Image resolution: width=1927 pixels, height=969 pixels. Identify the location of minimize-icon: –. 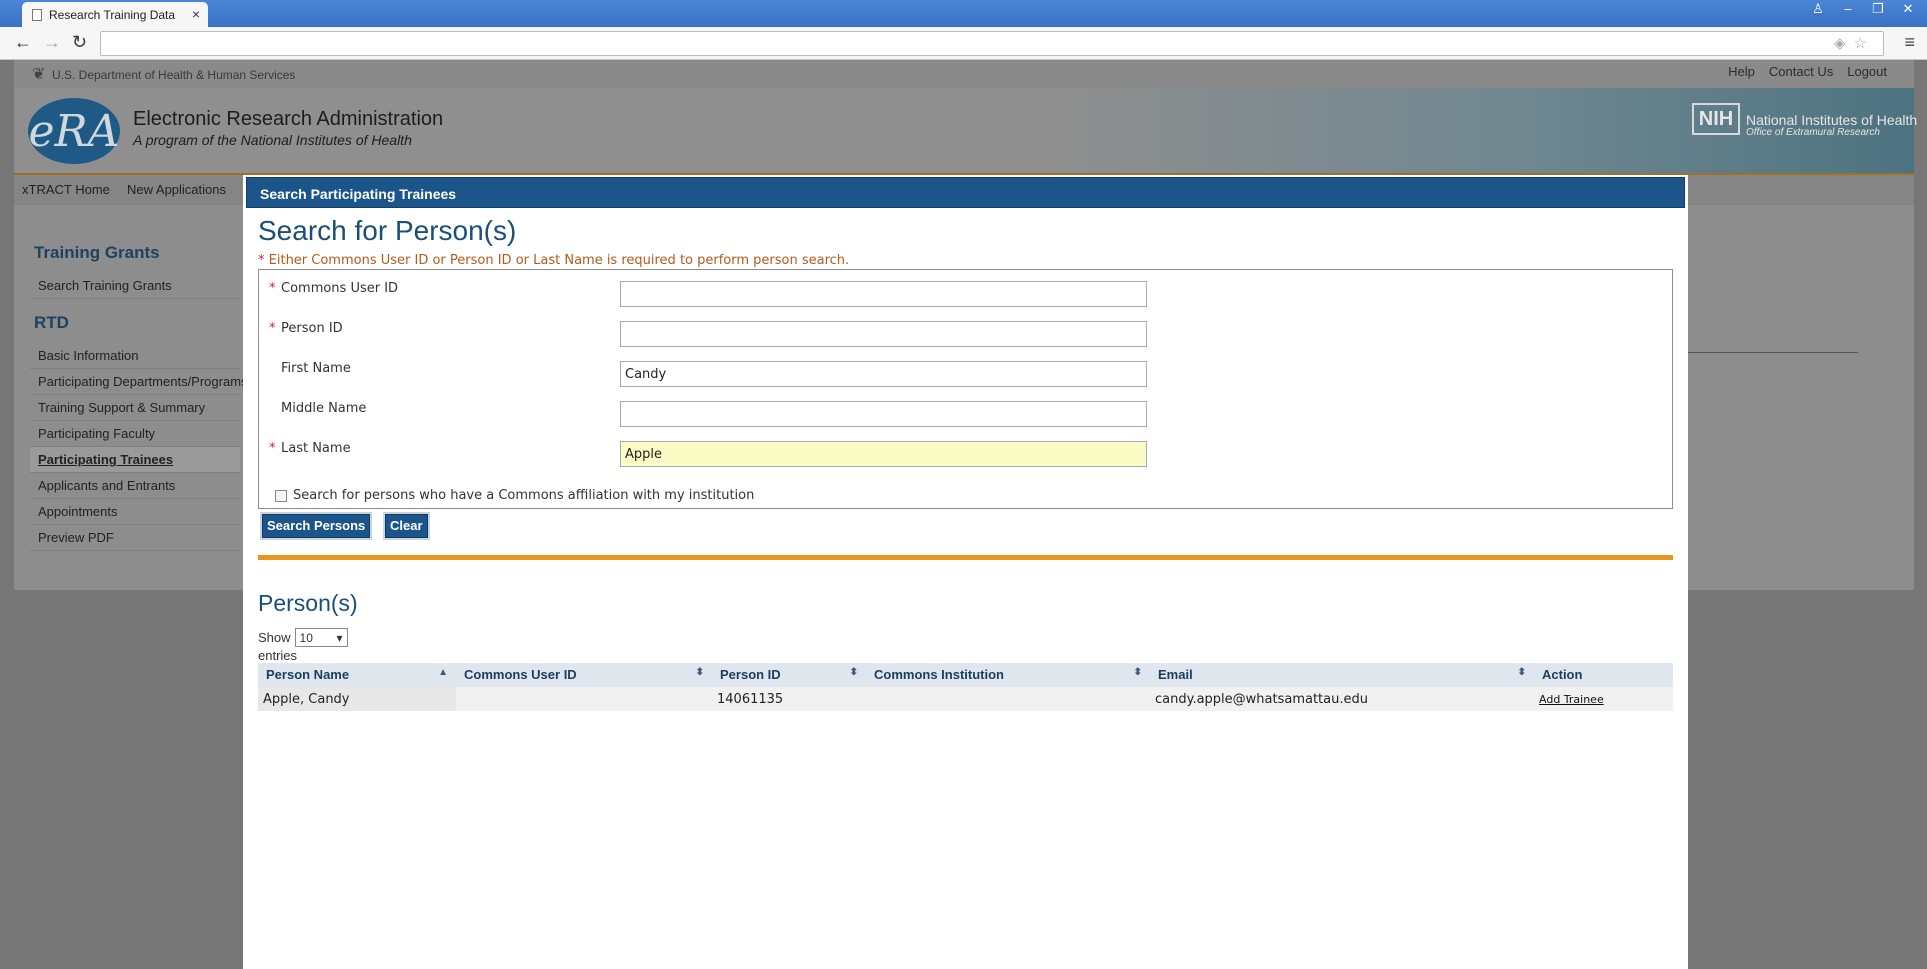
(1848, 10).